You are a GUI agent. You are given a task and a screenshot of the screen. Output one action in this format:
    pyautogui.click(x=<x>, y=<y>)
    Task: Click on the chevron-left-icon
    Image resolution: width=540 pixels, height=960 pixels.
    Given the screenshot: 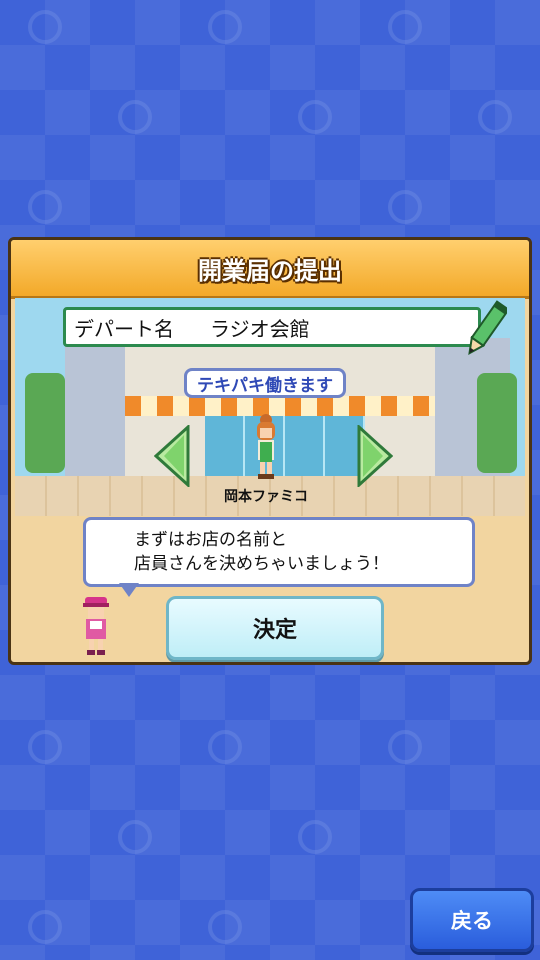 What is the action you would take?
    pyautogui.click(x=171, y=456)
    